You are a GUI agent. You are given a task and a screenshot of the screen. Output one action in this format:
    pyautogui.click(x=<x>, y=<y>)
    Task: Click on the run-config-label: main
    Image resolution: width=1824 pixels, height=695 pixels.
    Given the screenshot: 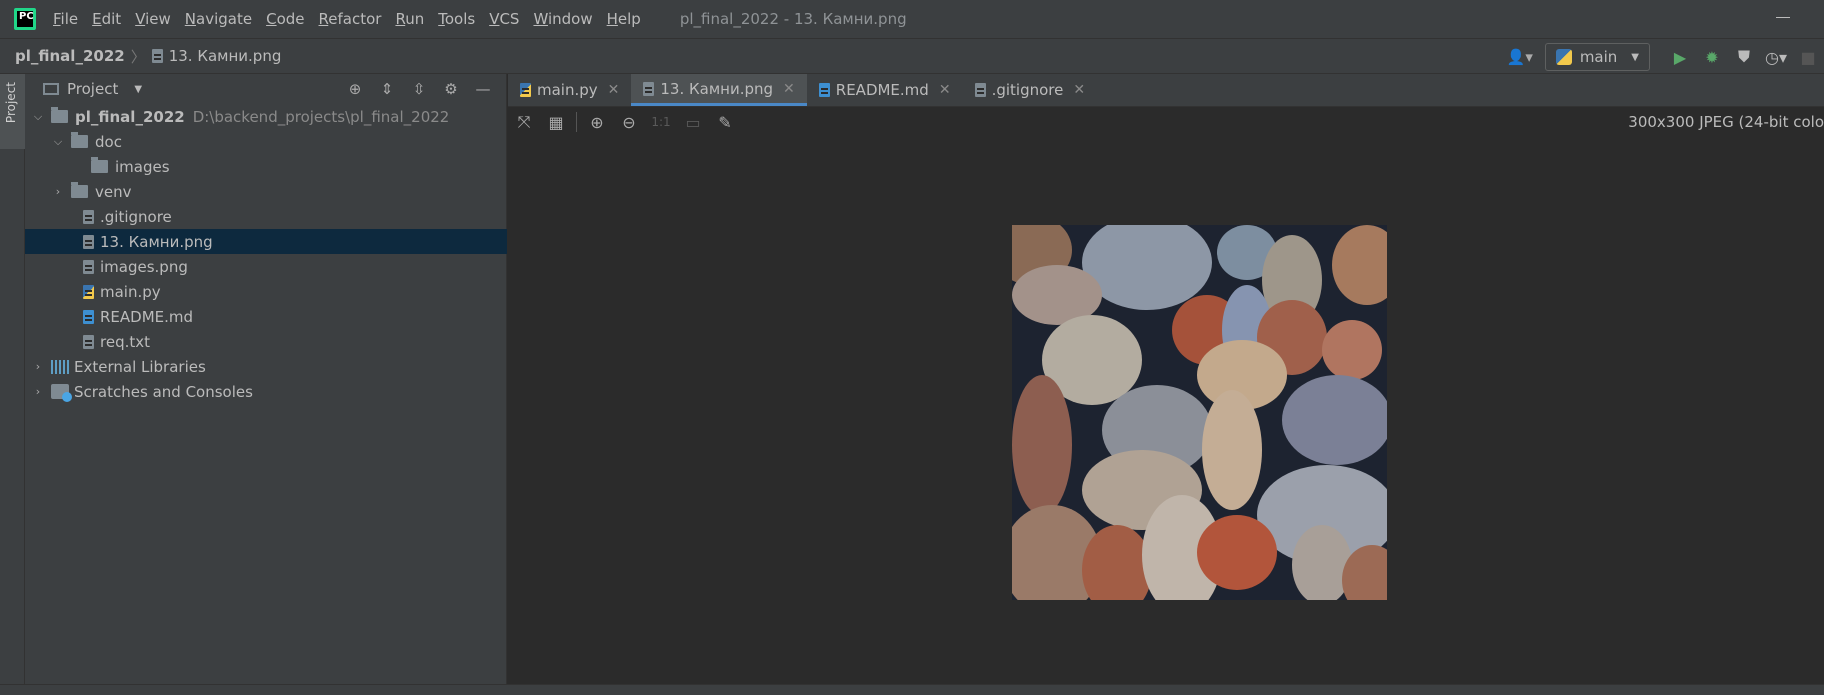 What is the action you would take?
    pyautogui.click(x=1598, y=57)
    